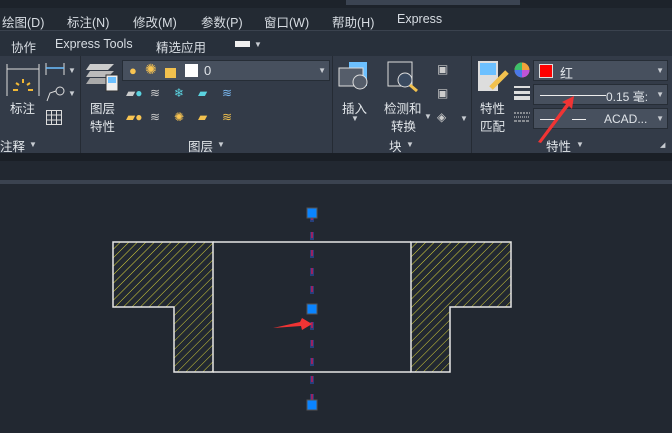  I want to click on grip-mid, so click(312, 309).